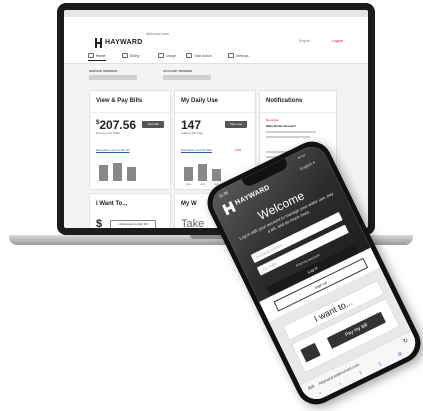  Describe the element at coordinates (196, 150) in the screenshot. I see `usage-estimate-link: Estimated next bill date` at that location.